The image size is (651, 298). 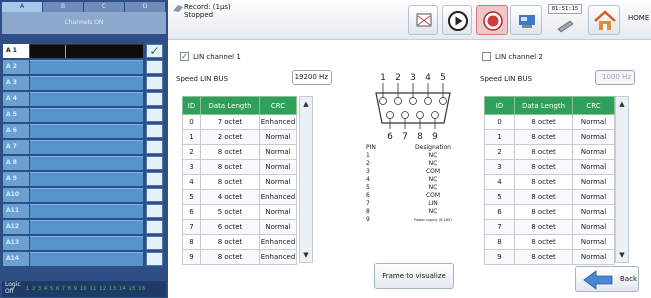 What do you see at coordinates (492, 20) in the screenshot?
I see `record-button` at bounding box center [492, 20].